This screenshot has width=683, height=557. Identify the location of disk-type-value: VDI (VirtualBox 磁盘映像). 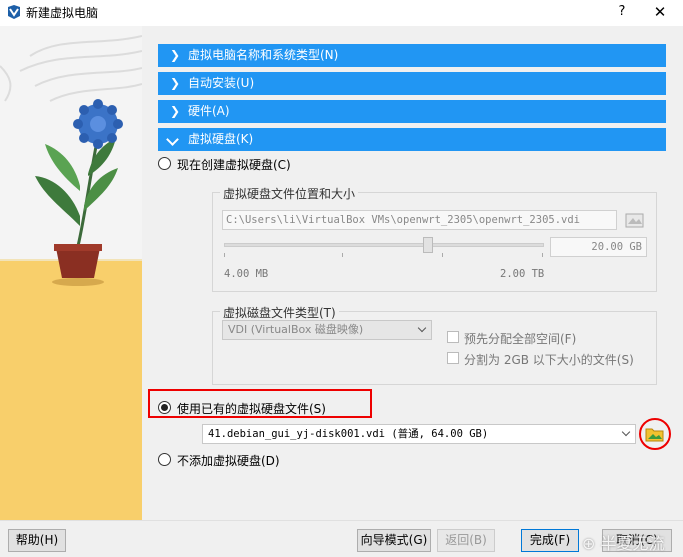
(296, 329).